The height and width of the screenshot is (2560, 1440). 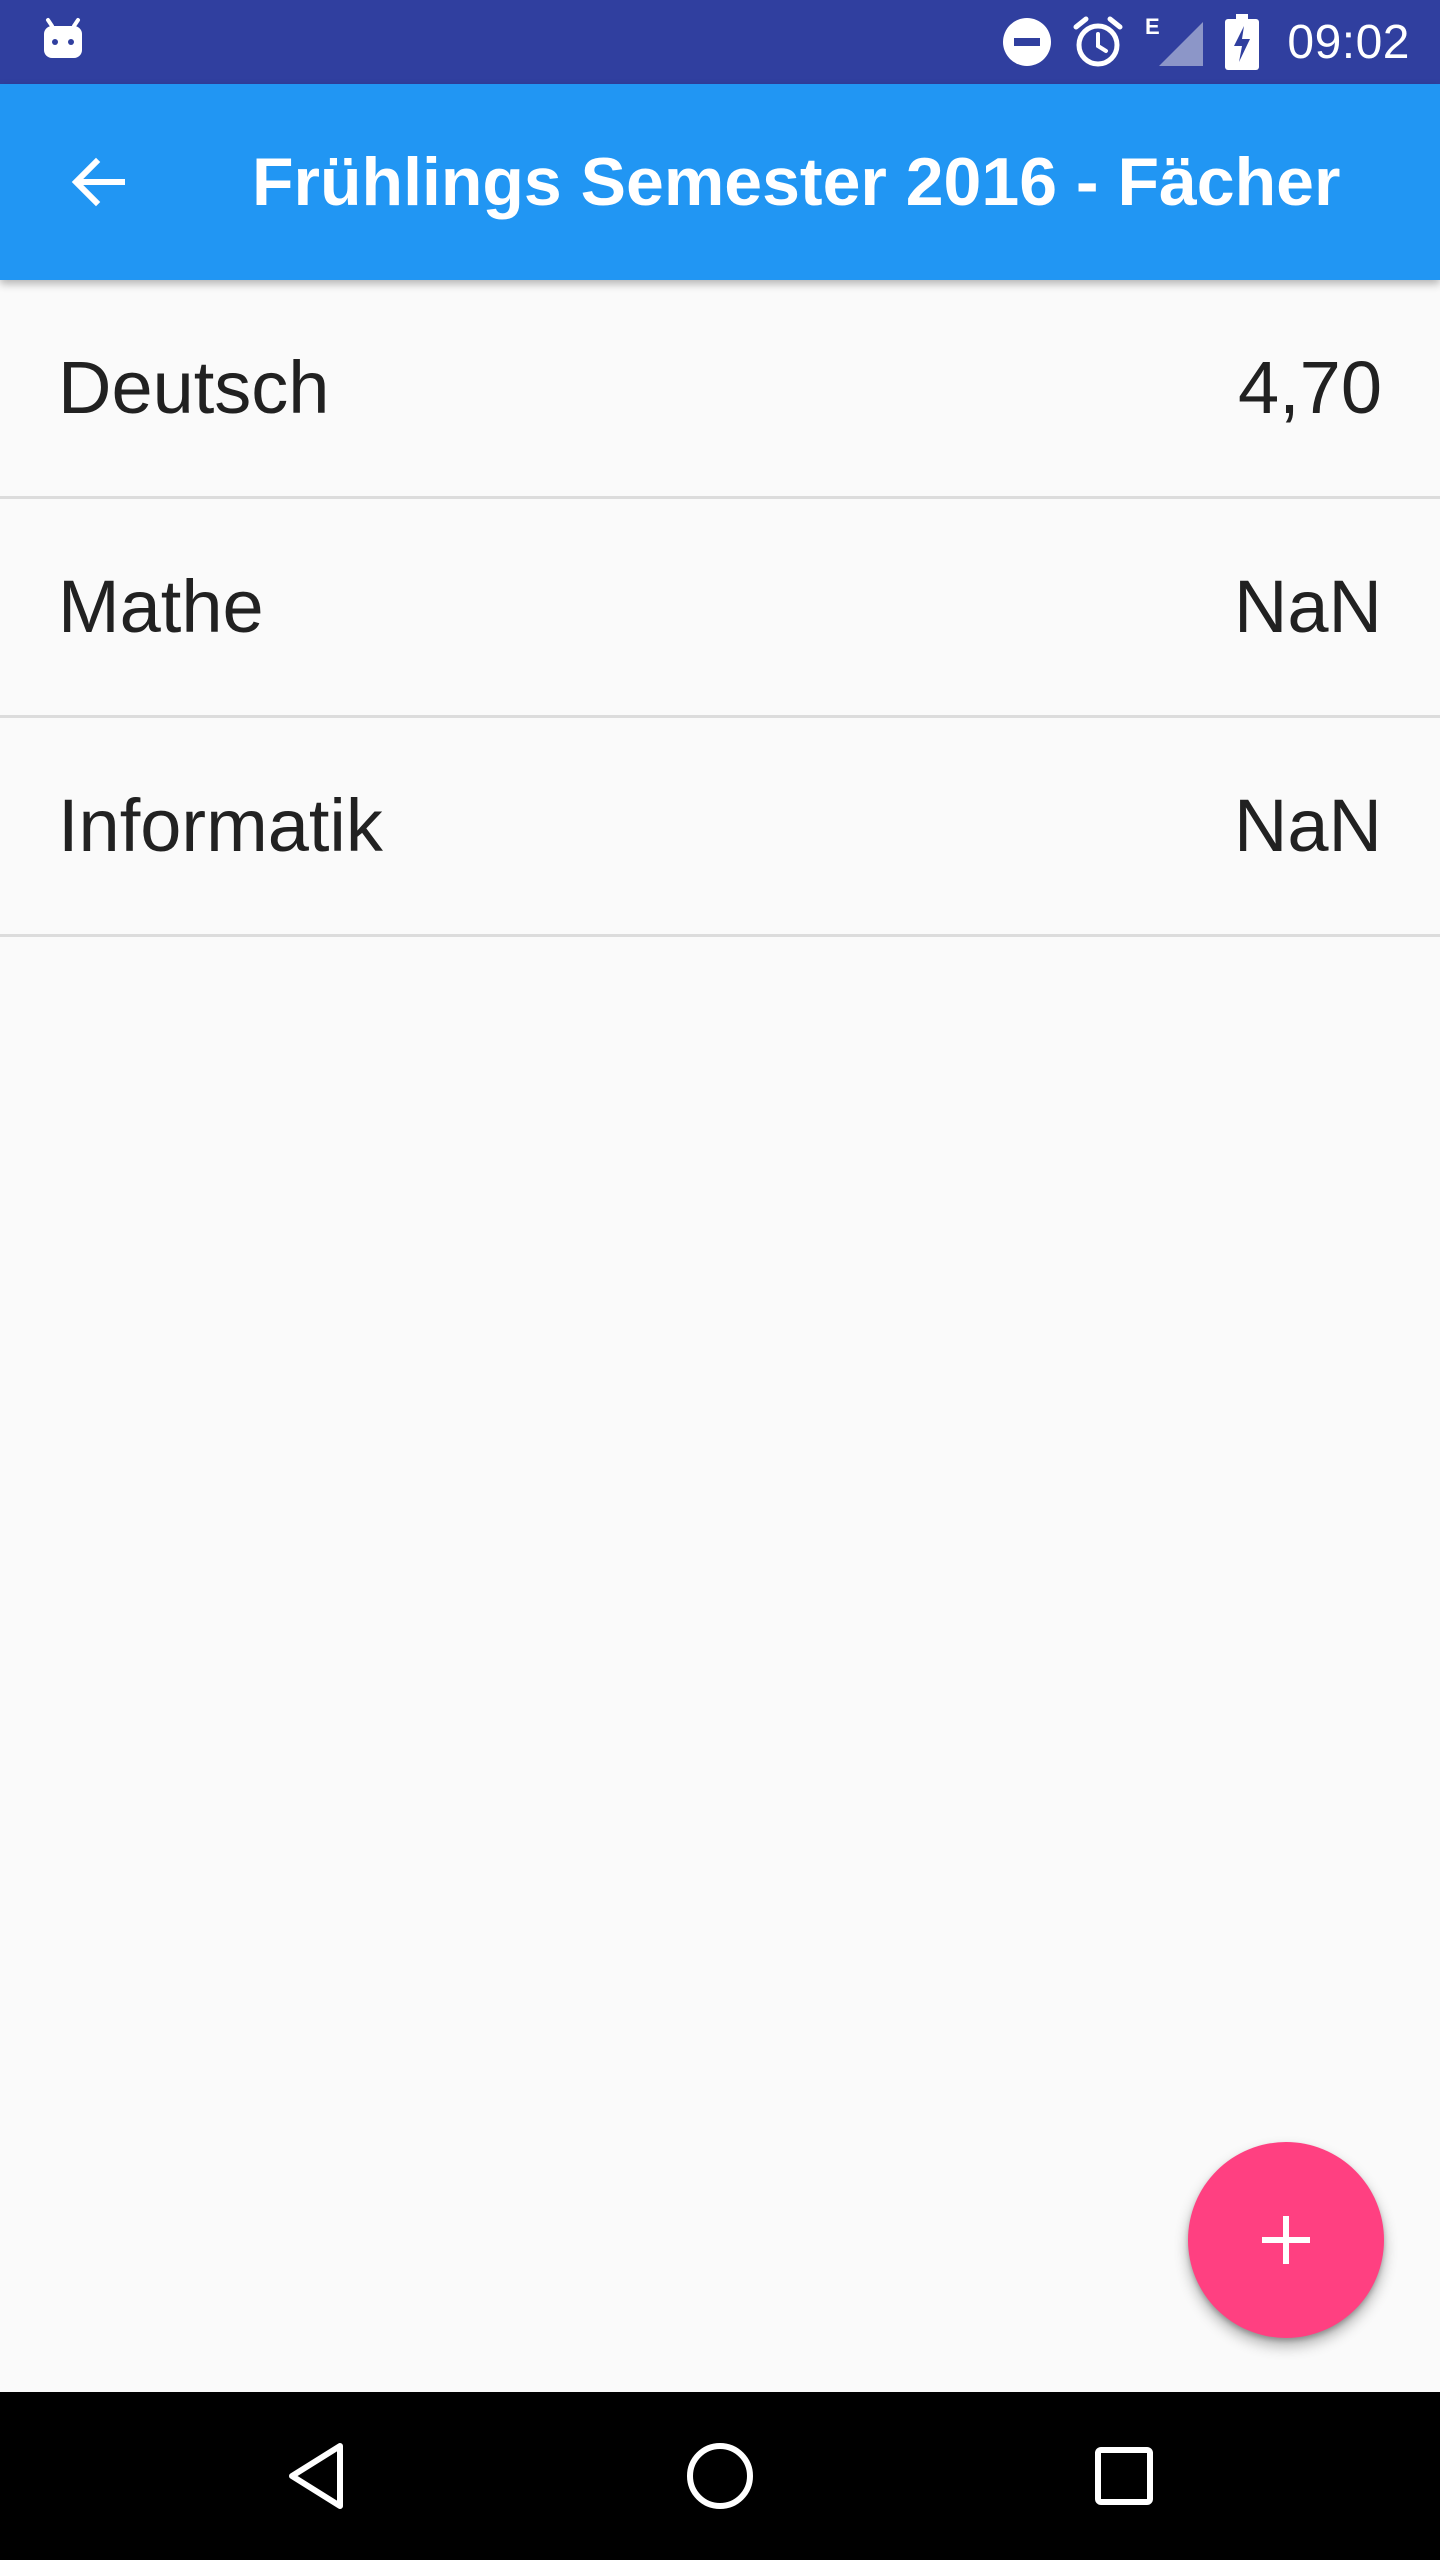 What do you see at coordinates (720, 827) in the screenshot?
I see `list-item-informatik: Informatik NaN` at bounding box center [720, 827].